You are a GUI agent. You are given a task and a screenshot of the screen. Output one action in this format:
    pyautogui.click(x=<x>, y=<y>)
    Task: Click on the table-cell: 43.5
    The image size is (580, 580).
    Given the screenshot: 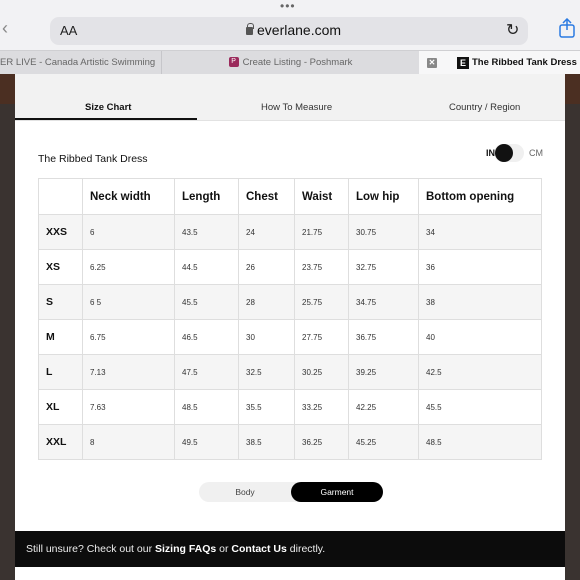 What is the action you would take?
    pyautogui.click(x=206, y=232)
    